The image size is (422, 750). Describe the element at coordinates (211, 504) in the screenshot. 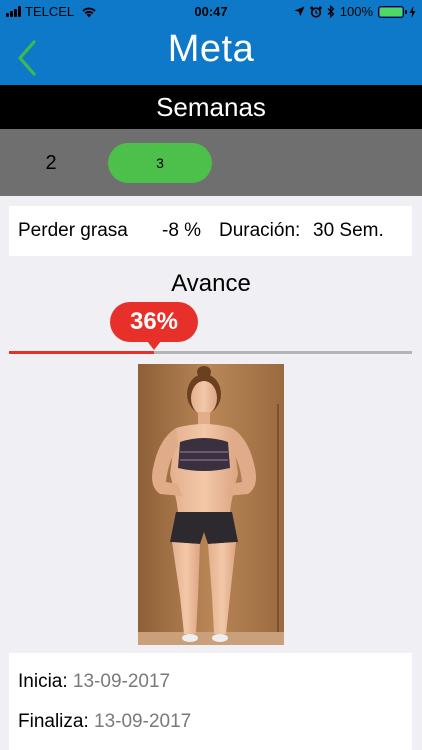

I see `progress-photo` at that location.